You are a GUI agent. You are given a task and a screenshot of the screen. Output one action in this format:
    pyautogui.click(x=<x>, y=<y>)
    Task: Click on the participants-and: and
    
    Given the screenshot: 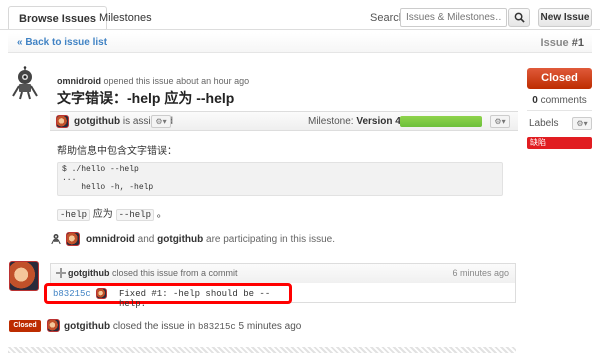 What is the action you would take?
    pyautogui.click(x=146, y=239)
    